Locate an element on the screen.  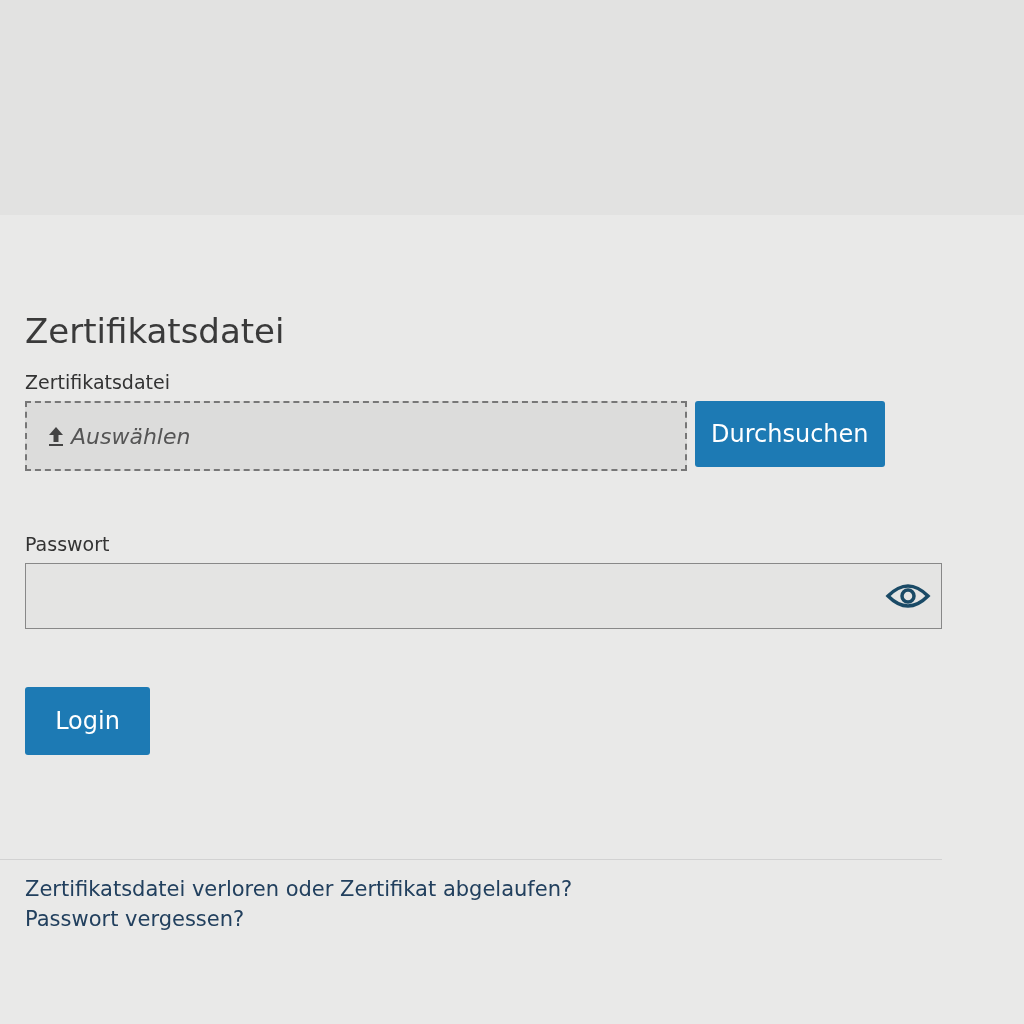
browse-button: Durchsuchen is located at coordinates (790, 434).